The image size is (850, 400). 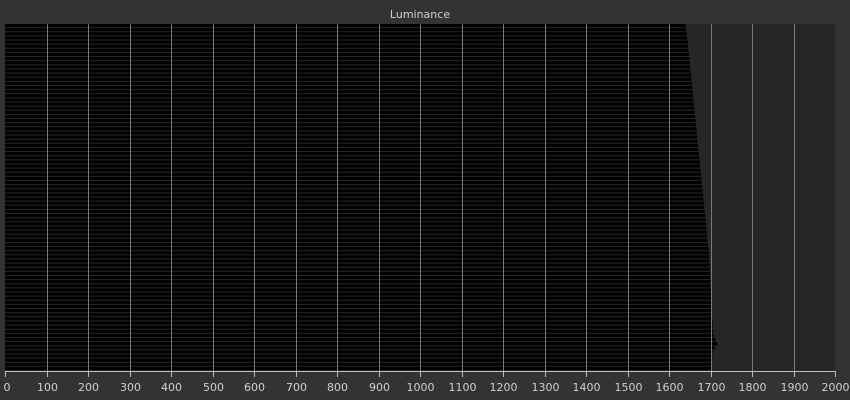 I want to click on x-tick-label: 400, so click(x=171, y=387).